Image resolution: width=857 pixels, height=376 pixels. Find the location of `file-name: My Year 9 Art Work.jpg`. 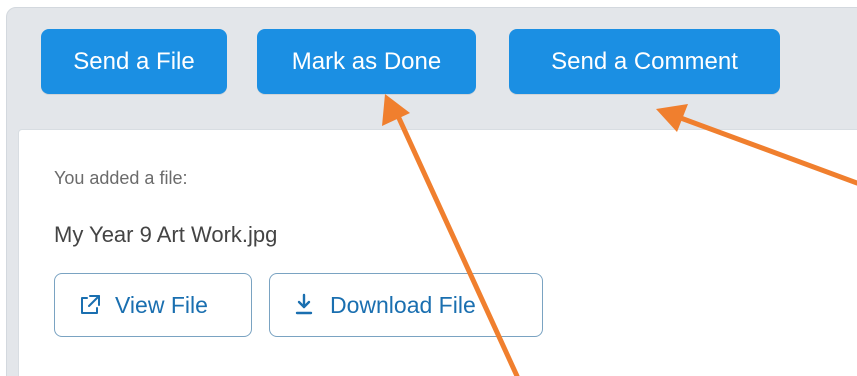

file-name: My Year 9 Art Work.jpg is located at coordinates (166, 234).